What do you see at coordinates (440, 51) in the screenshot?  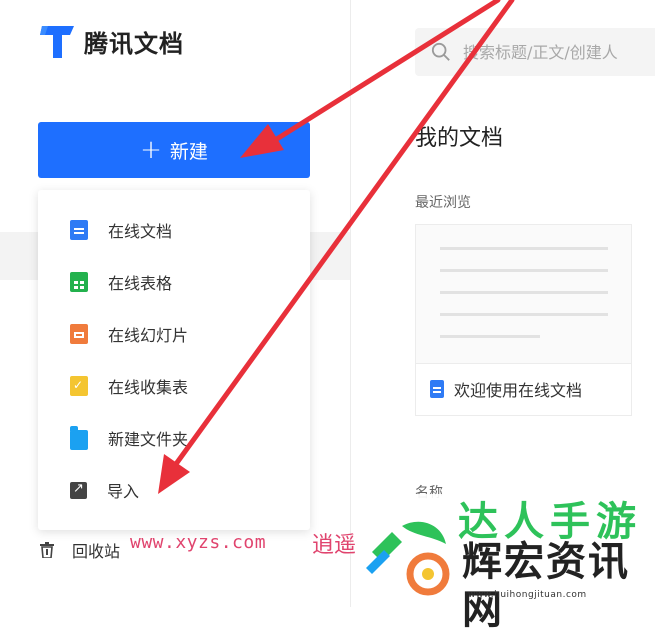 I see `search-icon` at bounding box center [440, 51].